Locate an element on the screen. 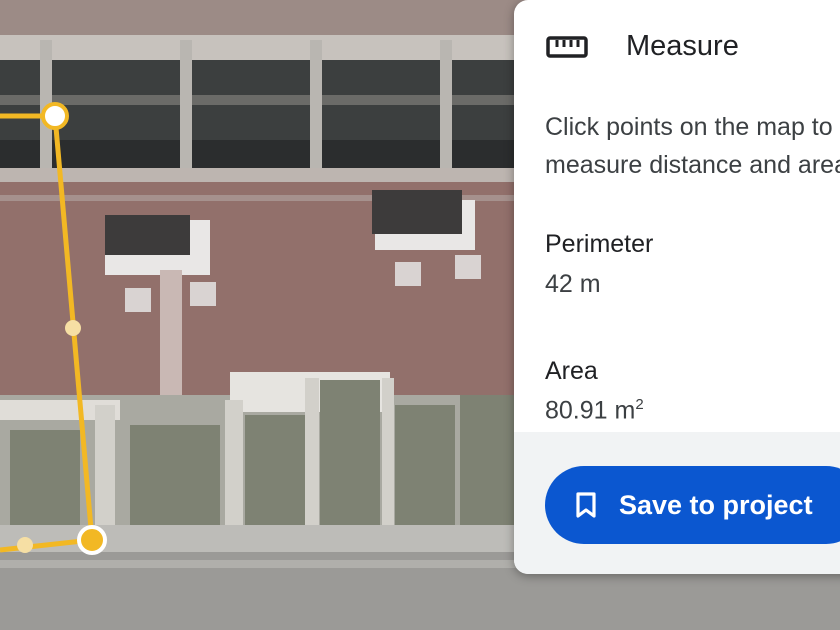  area-value-row: 80.91 m2 is located at coordinates (594, 410).